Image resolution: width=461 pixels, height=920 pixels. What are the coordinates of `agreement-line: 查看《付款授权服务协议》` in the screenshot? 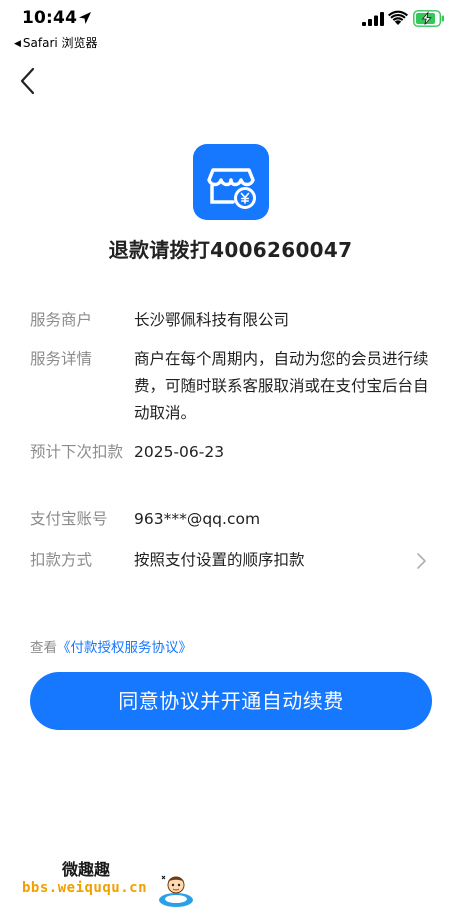 It's located at (111, 646).